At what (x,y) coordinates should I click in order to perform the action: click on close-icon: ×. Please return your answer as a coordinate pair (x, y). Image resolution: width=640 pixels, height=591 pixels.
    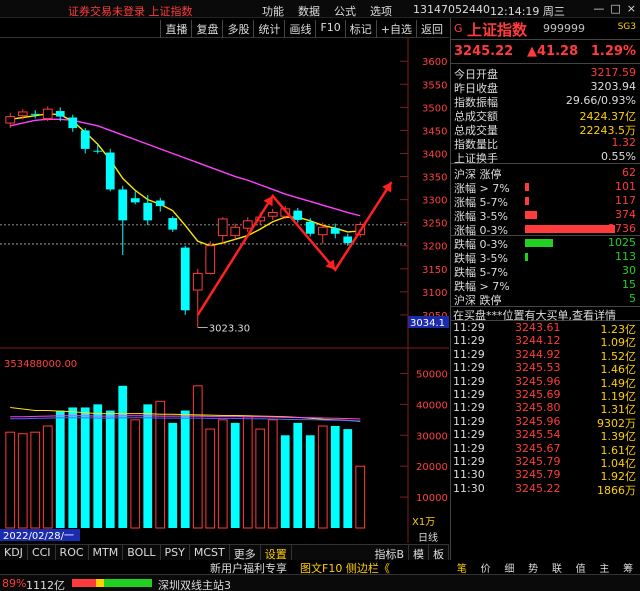
    Looking at the image, I should click on (631, 8).